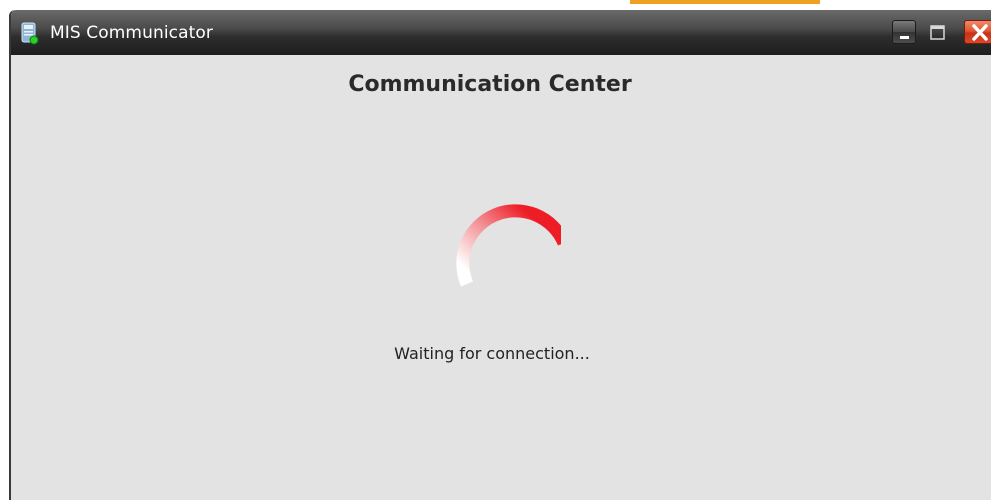  Describe the element at coordinates (490, 84) in the screenshot. I see `page-heading: Communication Center` at that location.